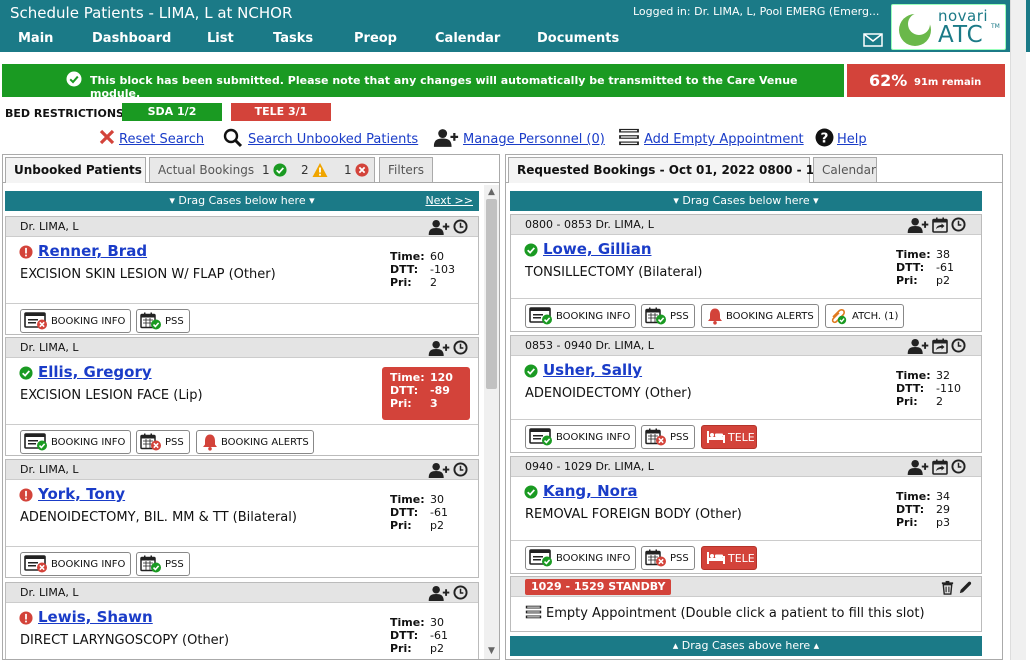 This screenshot has width=1030, height=660. What do you see at coordinates (92, 251) in the screenshot?
I see `patient-name-link: Renner, Brad` at bounding box center [92, 251].